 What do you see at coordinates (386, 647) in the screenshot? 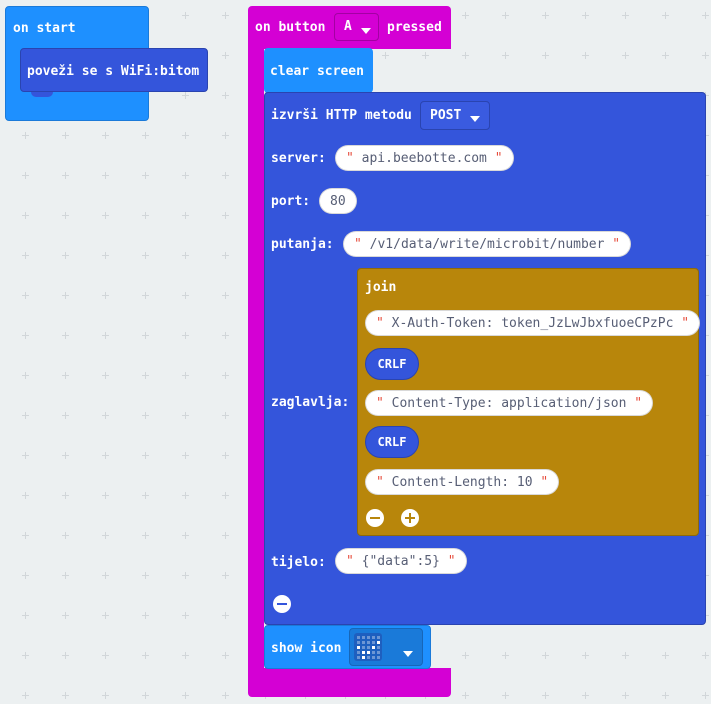
I see `icon-picker` at bounding box center [386, 647].